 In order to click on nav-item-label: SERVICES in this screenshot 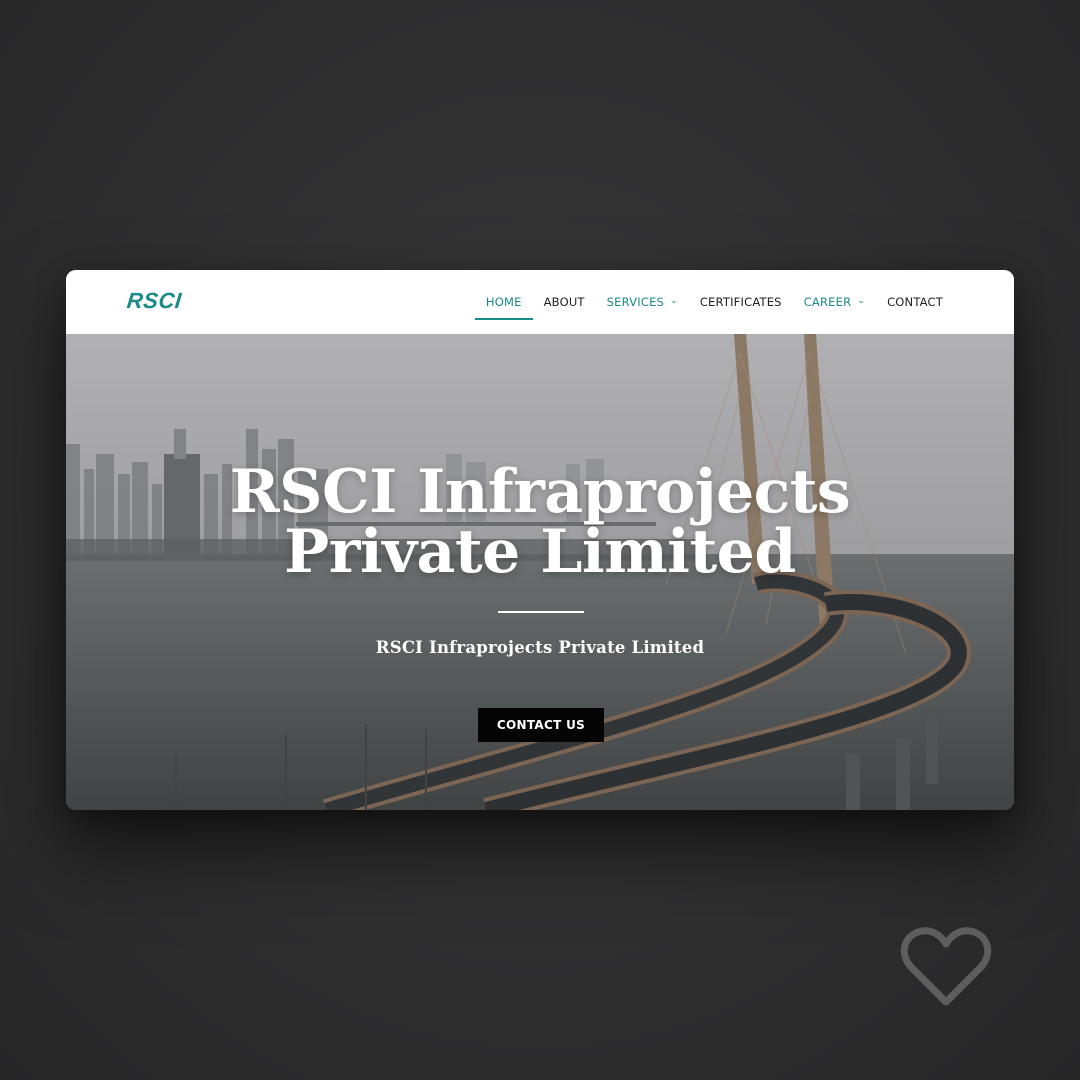, I will do `click(635, 302)`.